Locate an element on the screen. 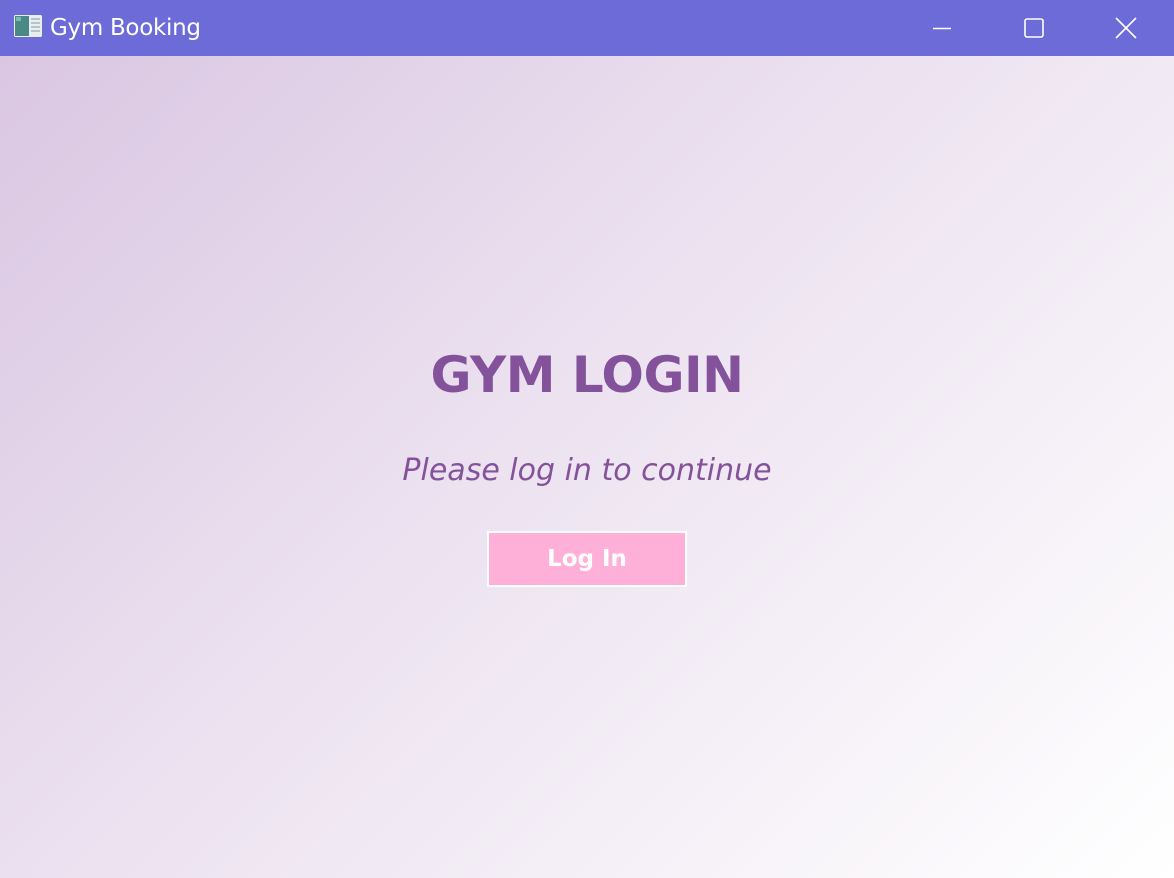  minimize-icon is located at coordinates (942, 28).